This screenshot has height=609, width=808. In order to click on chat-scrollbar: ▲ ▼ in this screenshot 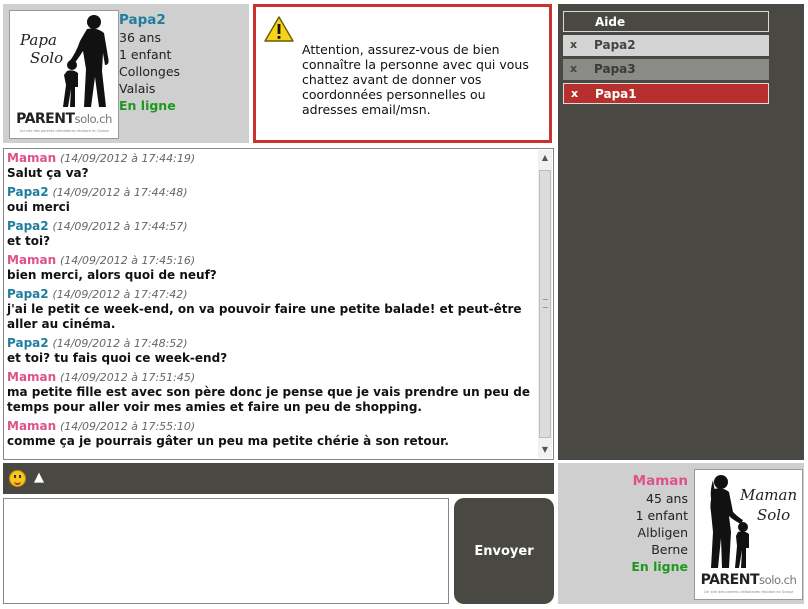, I will do `click(545, 304)`.